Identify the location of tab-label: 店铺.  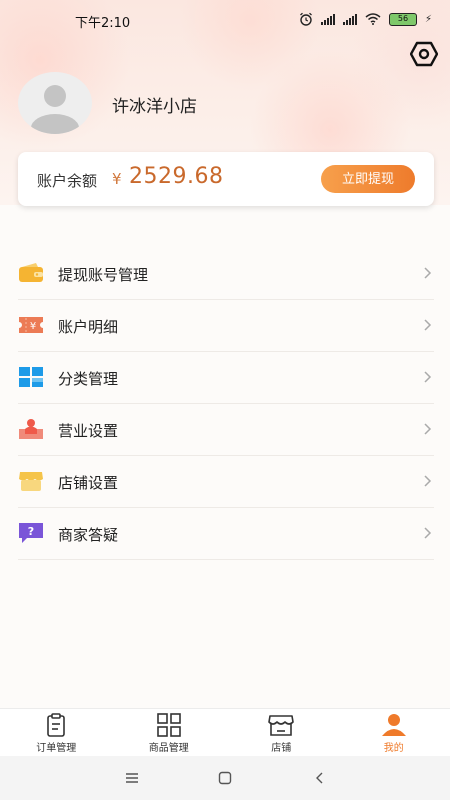
(281, 748).